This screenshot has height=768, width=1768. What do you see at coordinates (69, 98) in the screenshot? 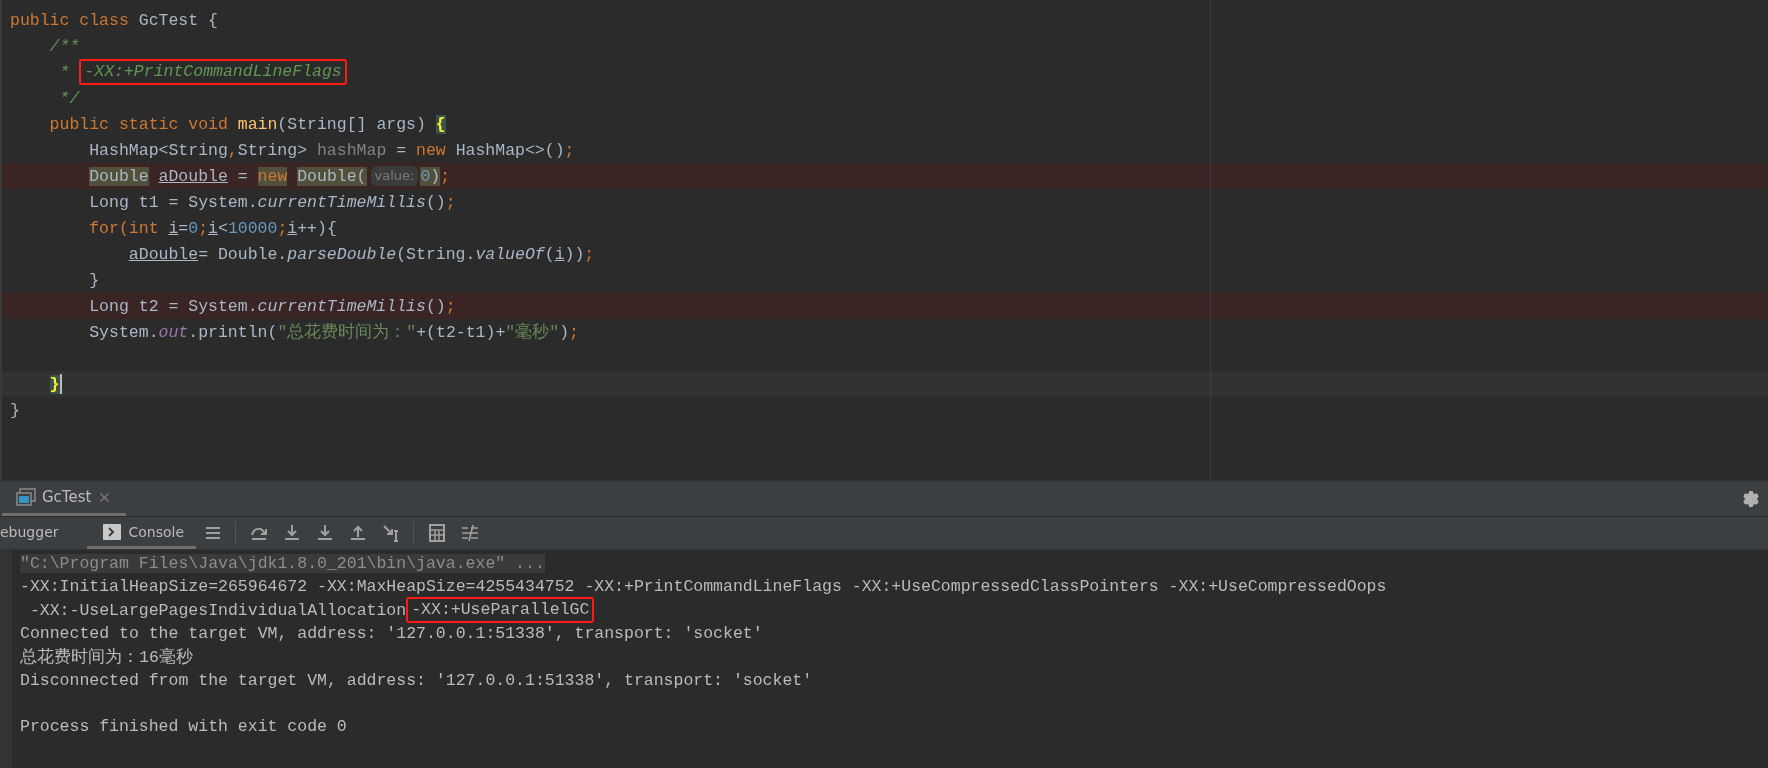
I see `code-line: */` at bounding box center [69, 98].